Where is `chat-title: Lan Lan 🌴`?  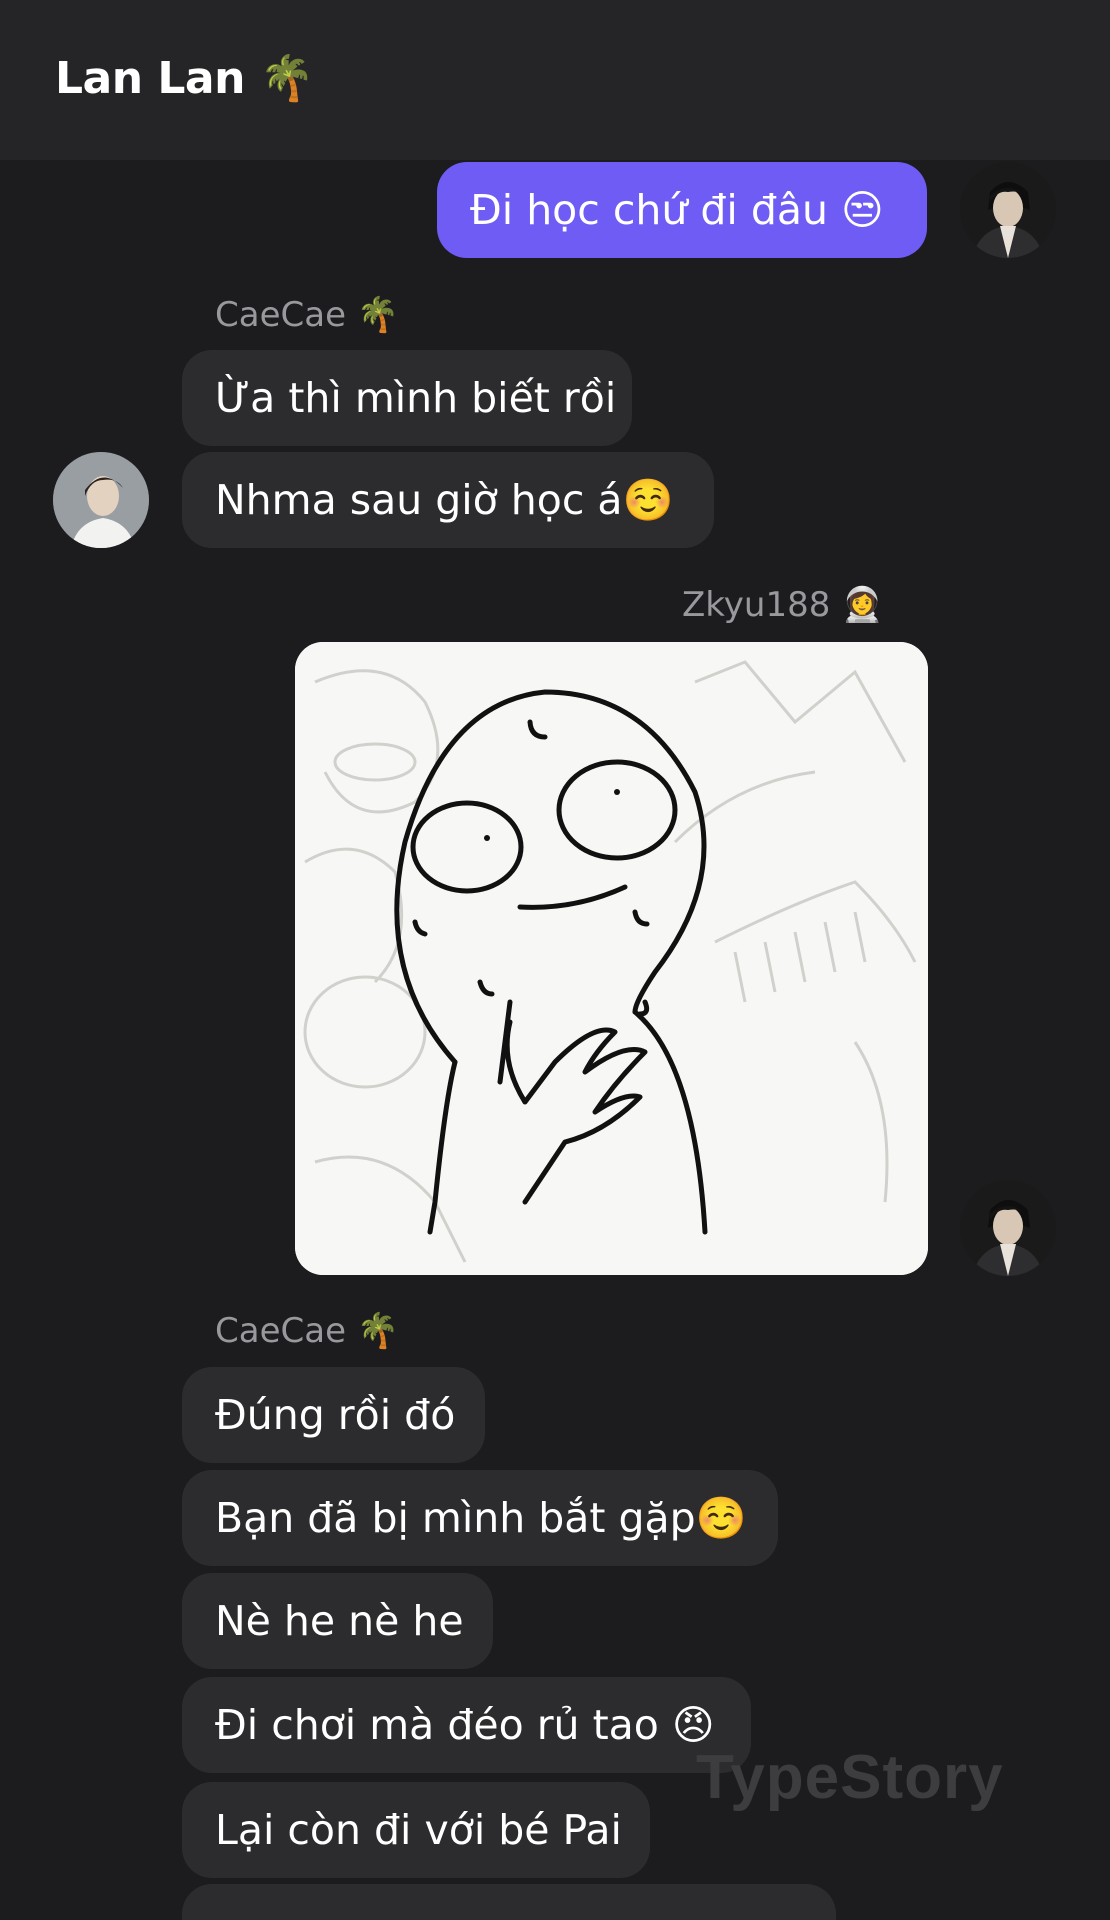
chat-title: Lan Lan 🌴 is located at coordinates (185, 78).